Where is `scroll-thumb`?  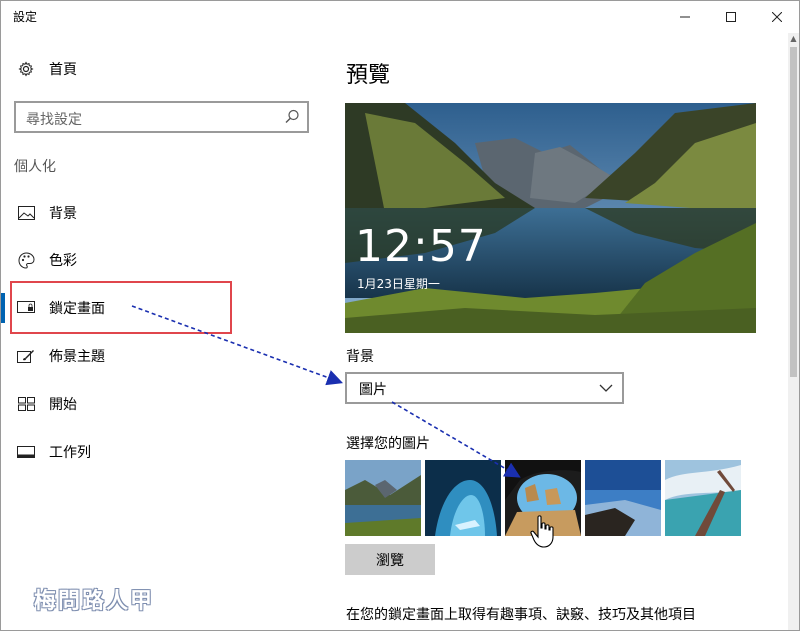 scroll-thumb is located at coordinates (793, 212).